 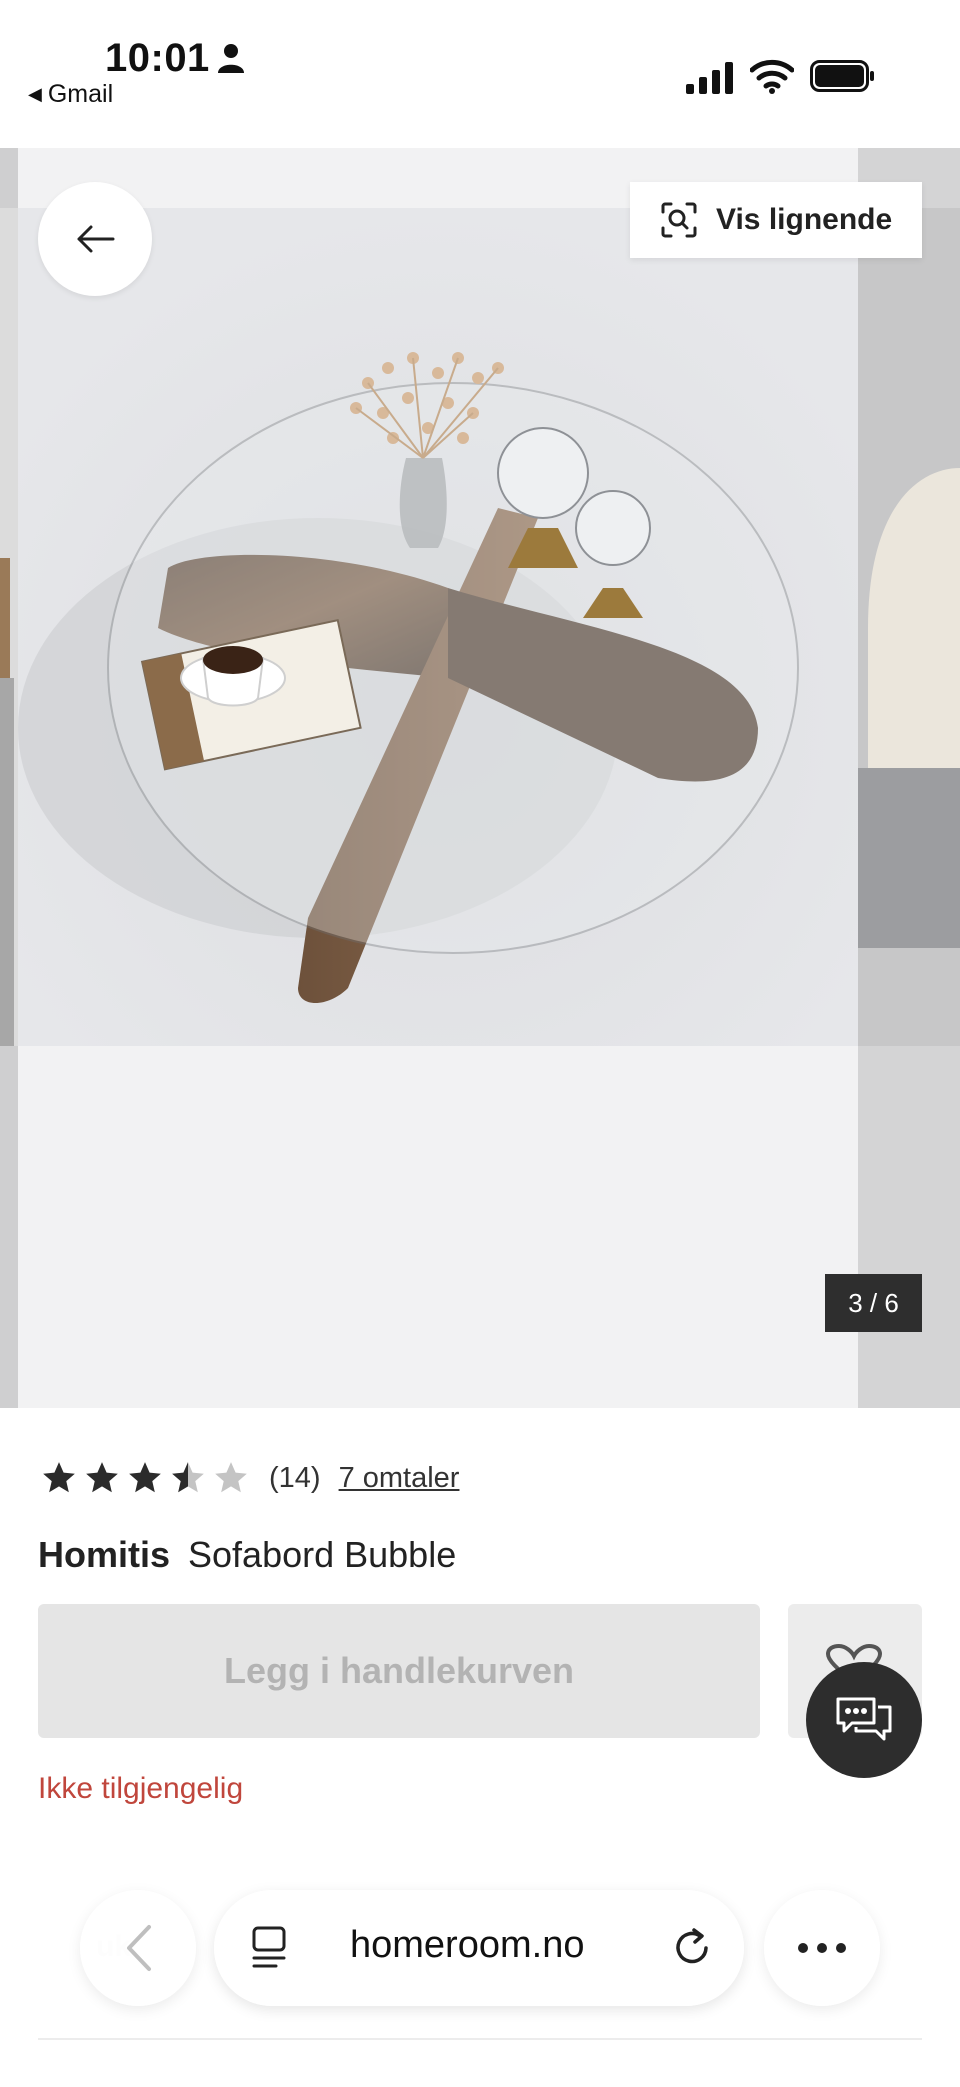 I want to click on add-to-cart-button: Legg i handlekurven, so click(x=399, y=1671).